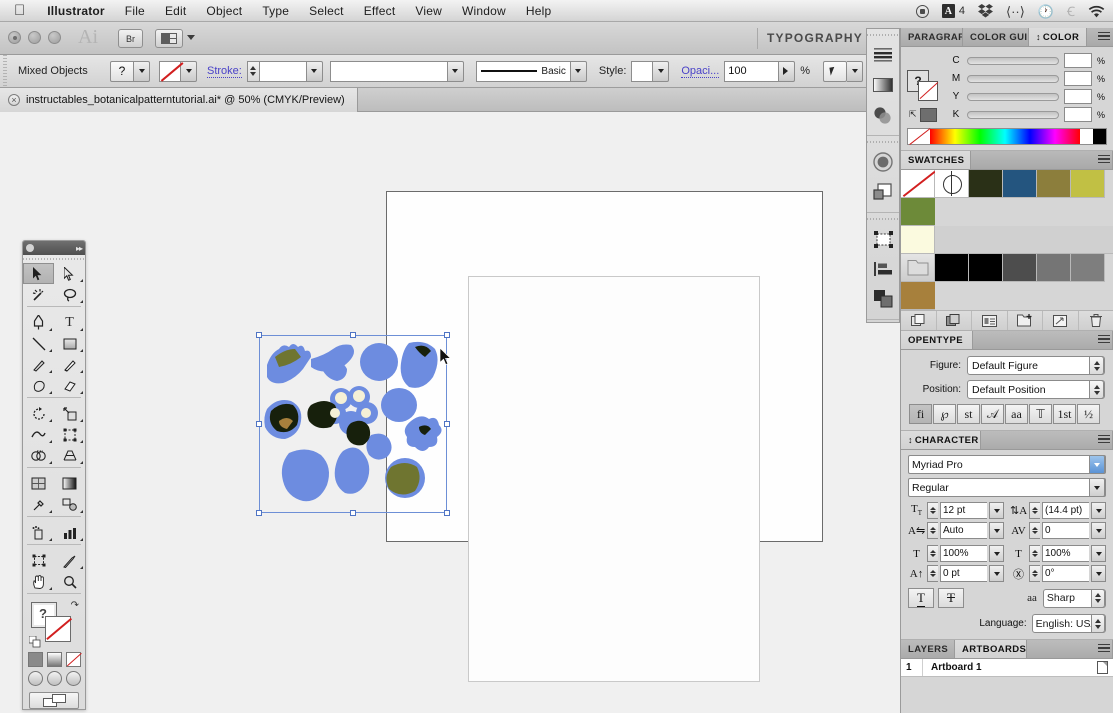 This screenshot has height=713, width=1113. What do you see at coordinates (919, 320) in the screenshot?
I see `swatch-libraries-icon` at bounding box center [919, 320].